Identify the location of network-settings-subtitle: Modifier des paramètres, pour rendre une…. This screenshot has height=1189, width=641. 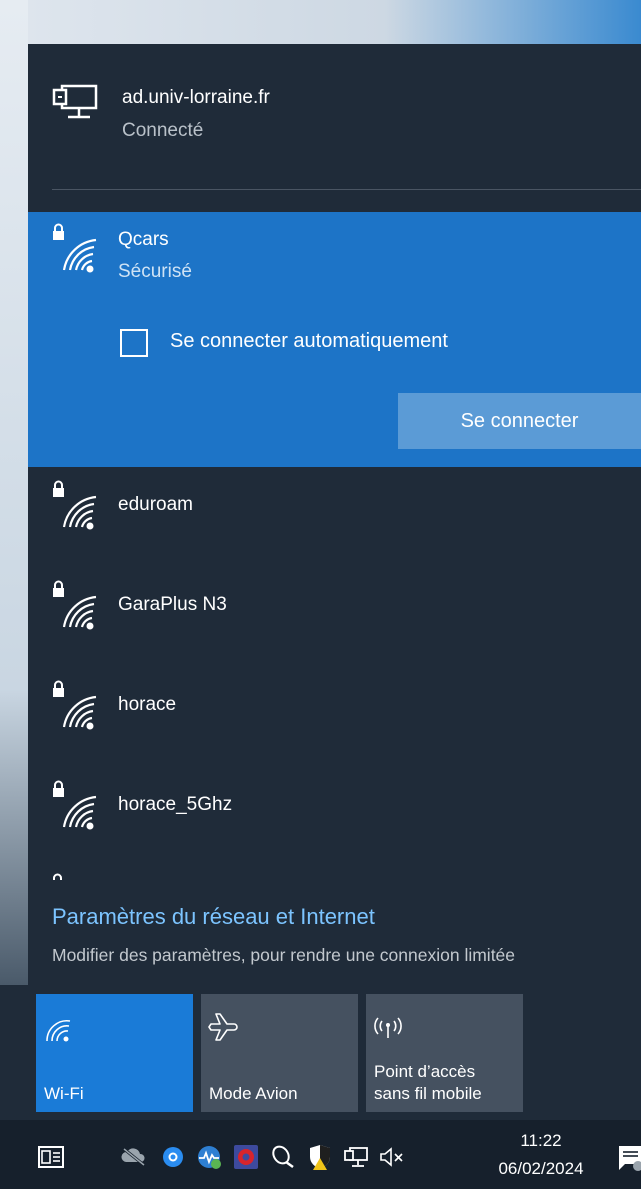
(284, 955).